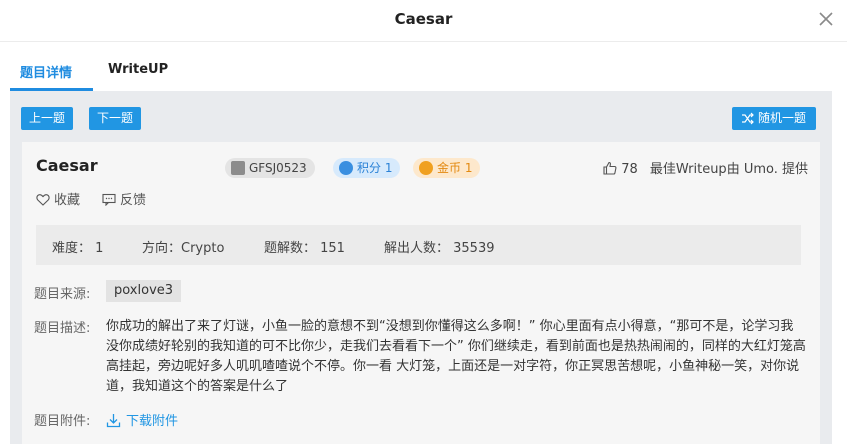 Image resolution: width=847 pixels, height=444 pixels. Describe the element at coordinates (629, 169) in the screenshot. I see `like-count: 78` at that location.